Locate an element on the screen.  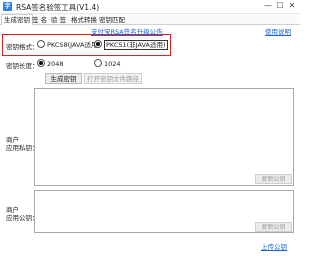
copy-public-key-button: 复制公钥 is located at coordinates (273, 227).